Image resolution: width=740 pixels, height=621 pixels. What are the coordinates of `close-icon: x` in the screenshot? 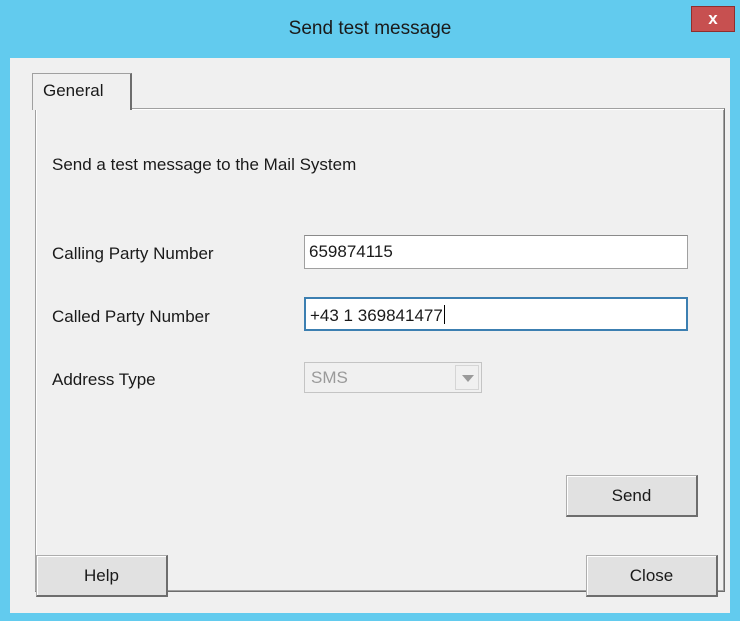 It's located at (713, 18).